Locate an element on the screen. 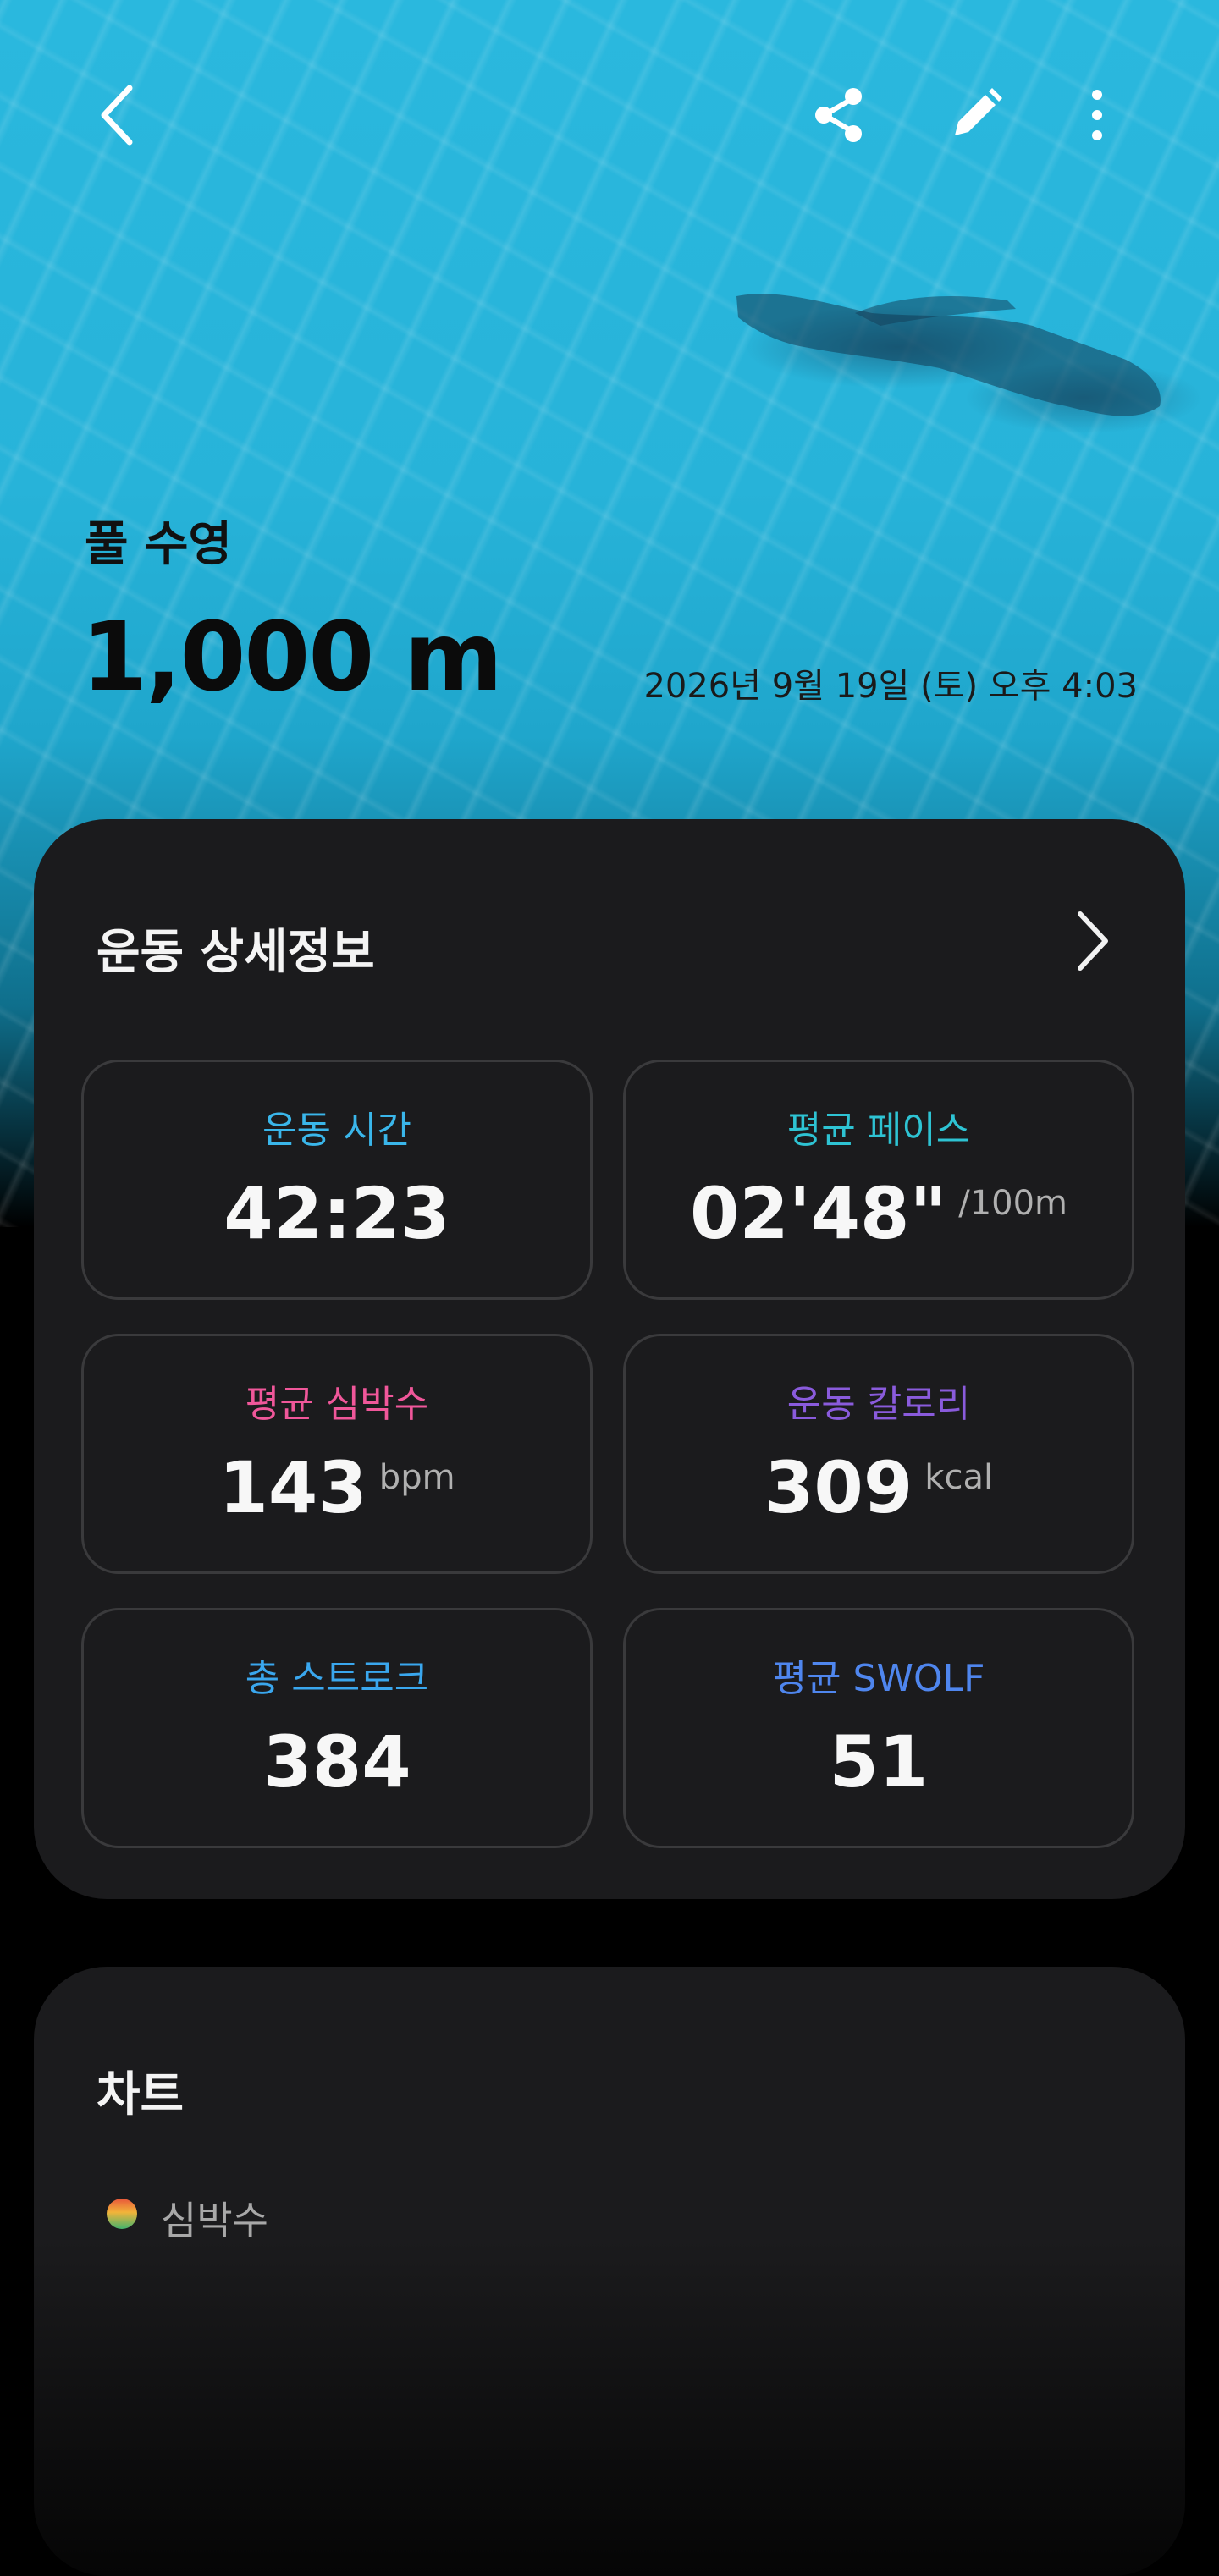 This screenshot has width=1219, height=2576. details-title: 운동 상세정보 is located at coordinates (236, 952).